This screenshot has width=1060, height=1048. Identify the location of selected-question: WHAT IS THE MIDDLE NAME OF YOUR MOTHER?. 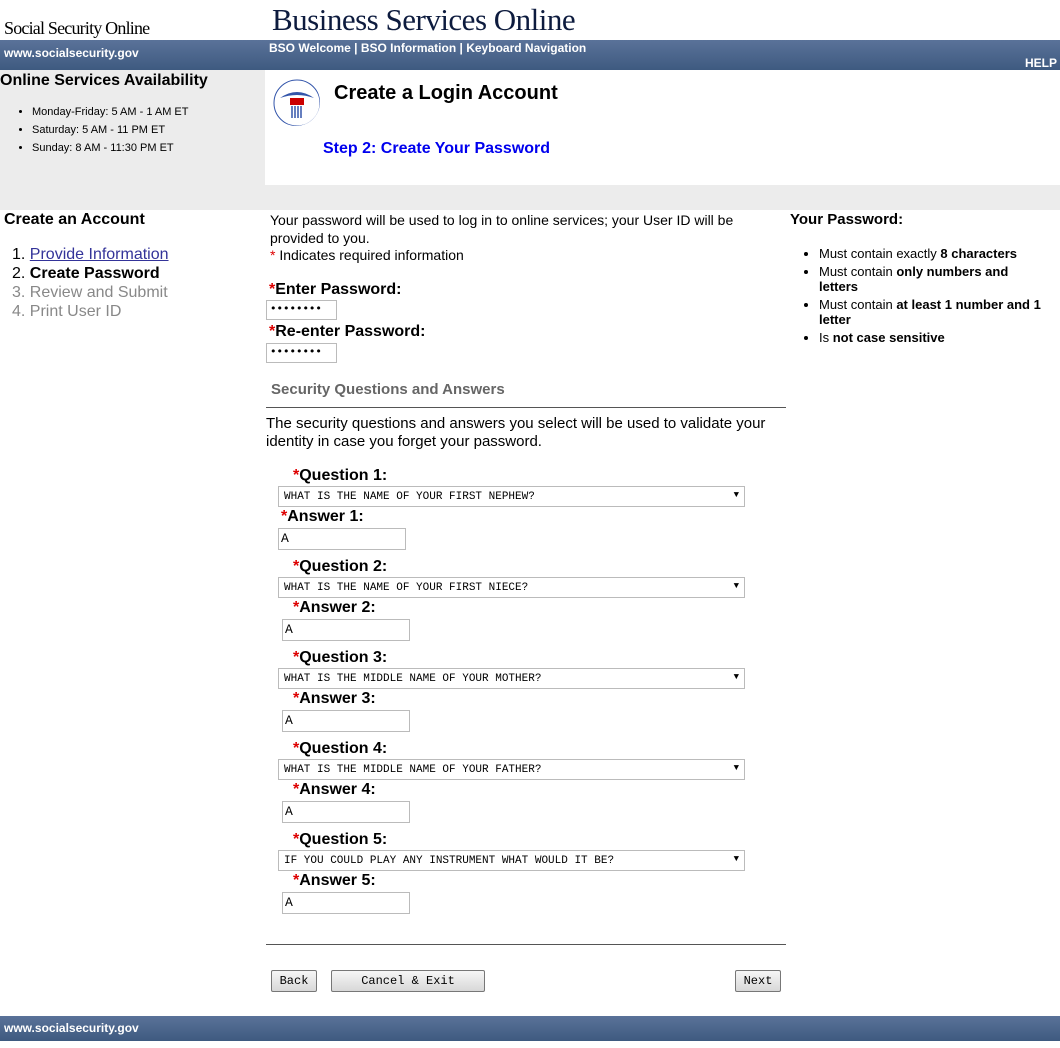
(413, 679).